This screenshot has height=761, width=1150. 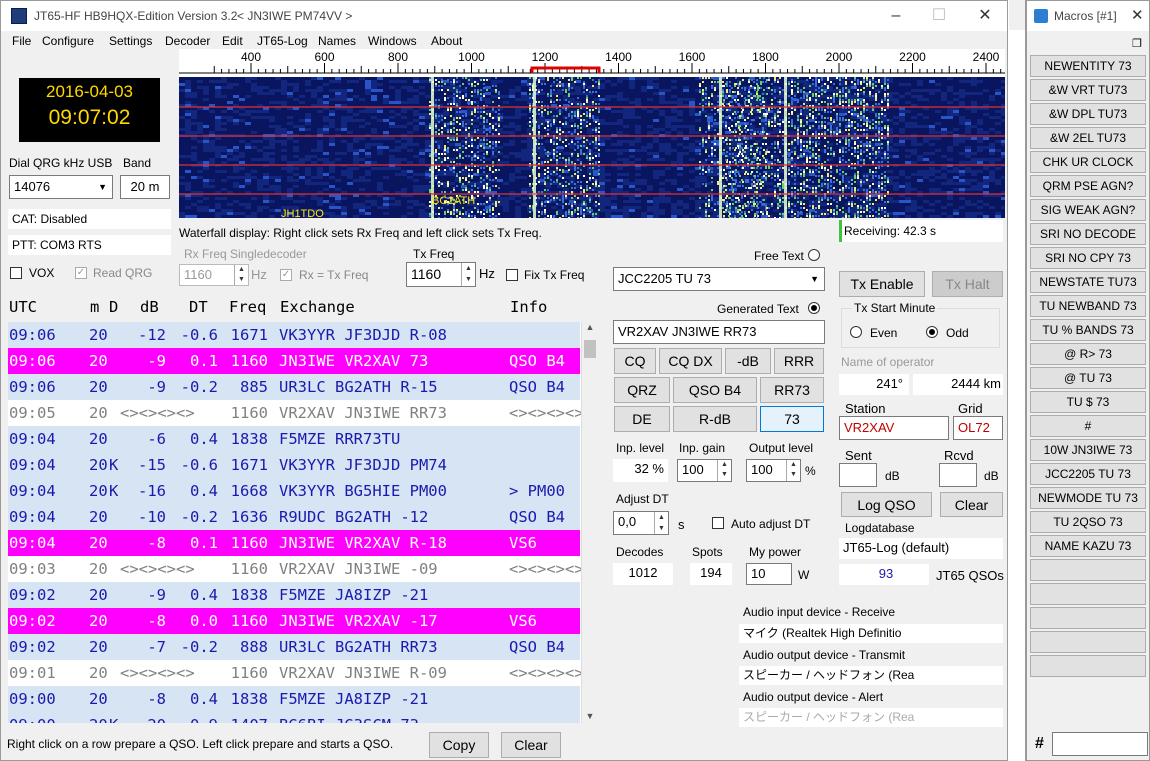 What do you see at coordinates (294, 717) in the screenshot?
I see `table-row: 09:00 20K-200.91407 BG6BI JG3SCM 73` at bounding box center [294, 717].